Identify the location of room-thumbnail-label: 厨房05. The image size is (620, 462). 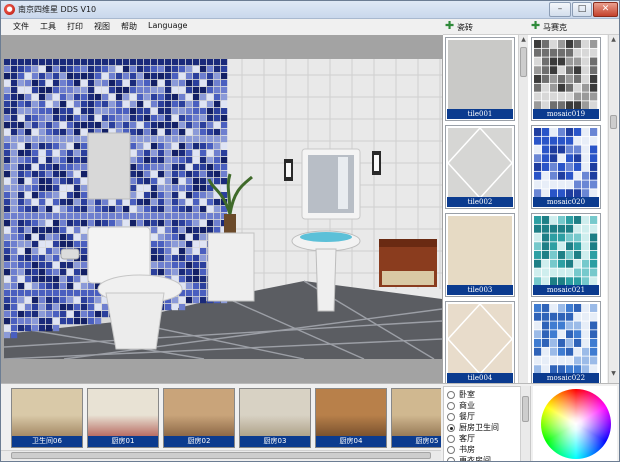
(416, 441).